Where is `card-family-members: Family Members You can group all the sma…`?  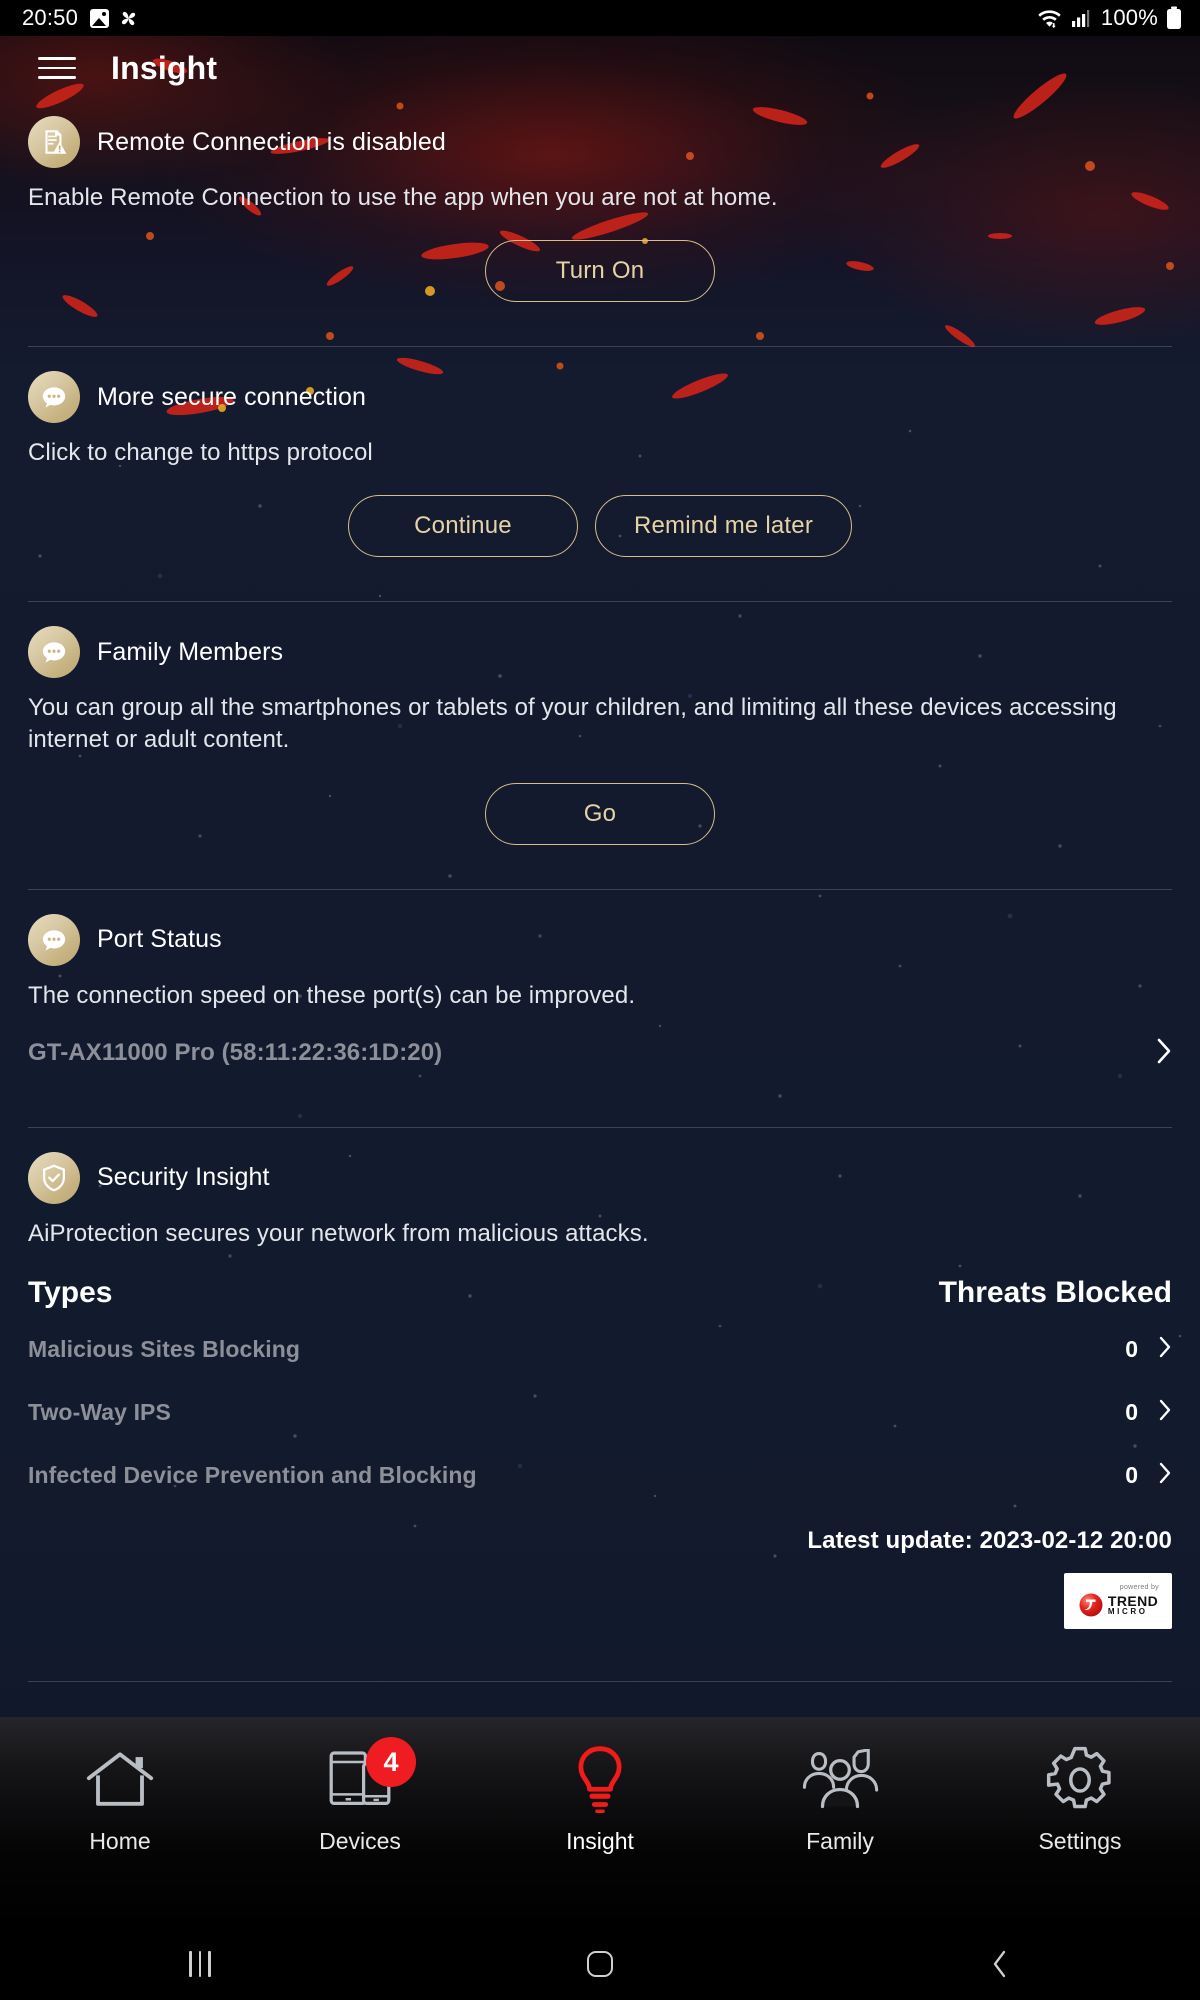 card-family-members: Family Members You can group all the sma… is located at coordinates (600, 723).